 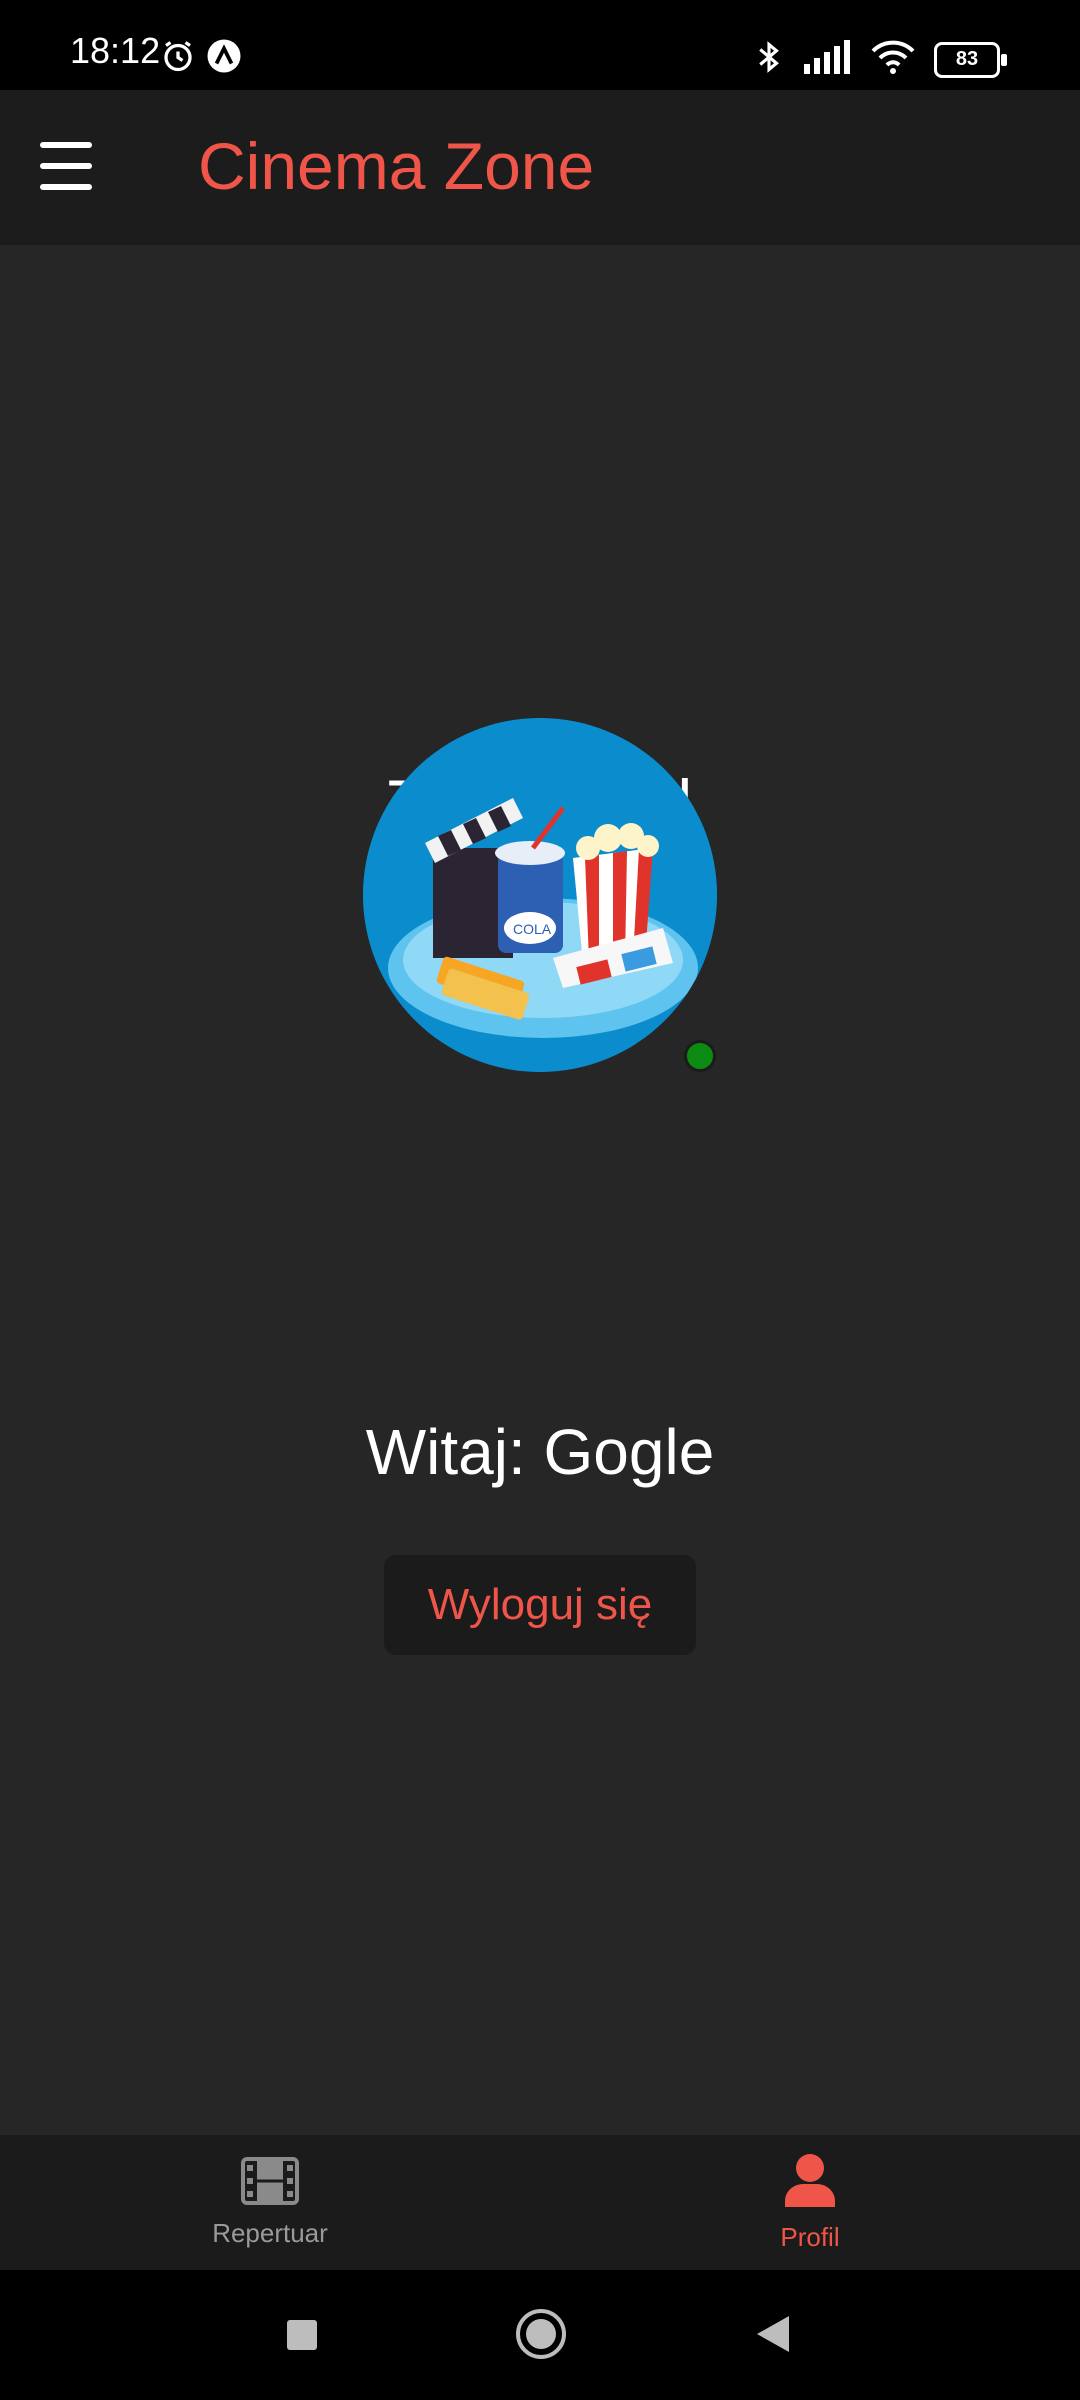 I want to click on wifi-icon, so click(x=893, y=59).